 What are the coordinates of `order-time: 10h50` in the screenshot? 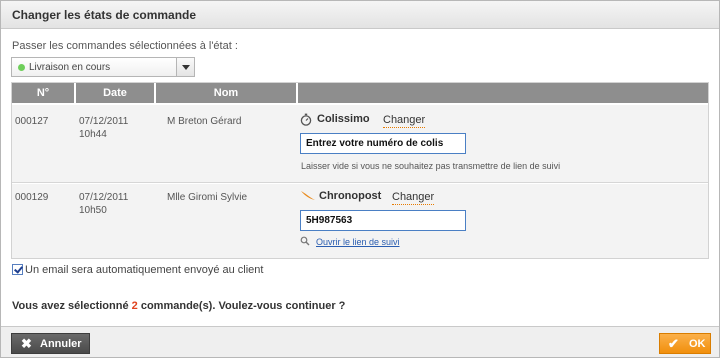 It's located at (93, 210).